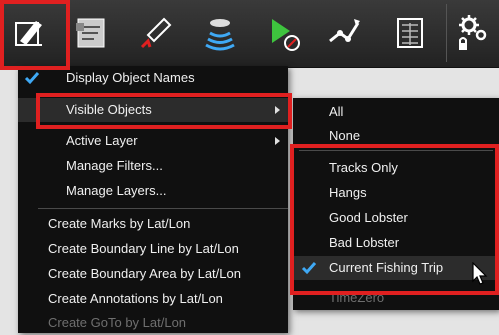 The height and width of the screenshot is (335, 499). I want to click on navigate-to-icon, so click(284, 33).